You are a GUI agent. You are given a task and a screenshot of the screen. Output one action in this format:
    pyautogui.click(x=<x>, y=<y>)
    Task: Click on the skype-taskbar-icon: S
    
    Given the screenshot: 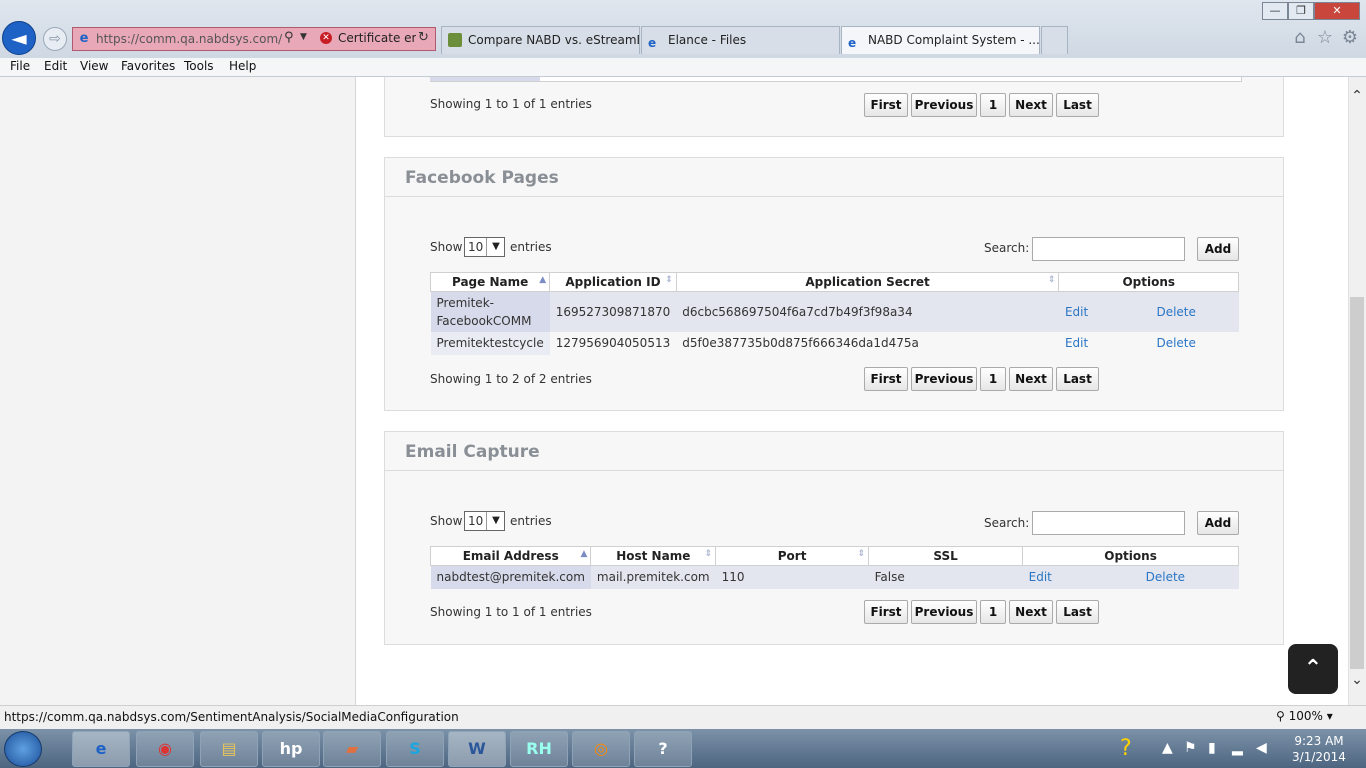 What is the action you would take?
    pyautogui.click(x=415, y=749)
    